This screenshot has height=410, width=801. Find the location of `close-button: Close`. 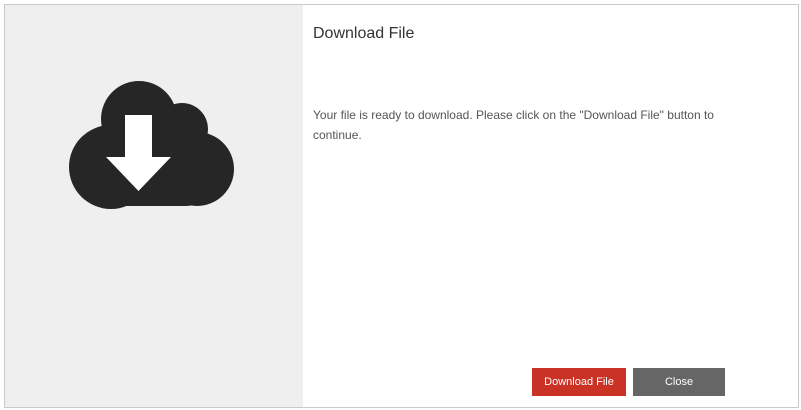

close-button: Close is located at coordinates (679, 382).